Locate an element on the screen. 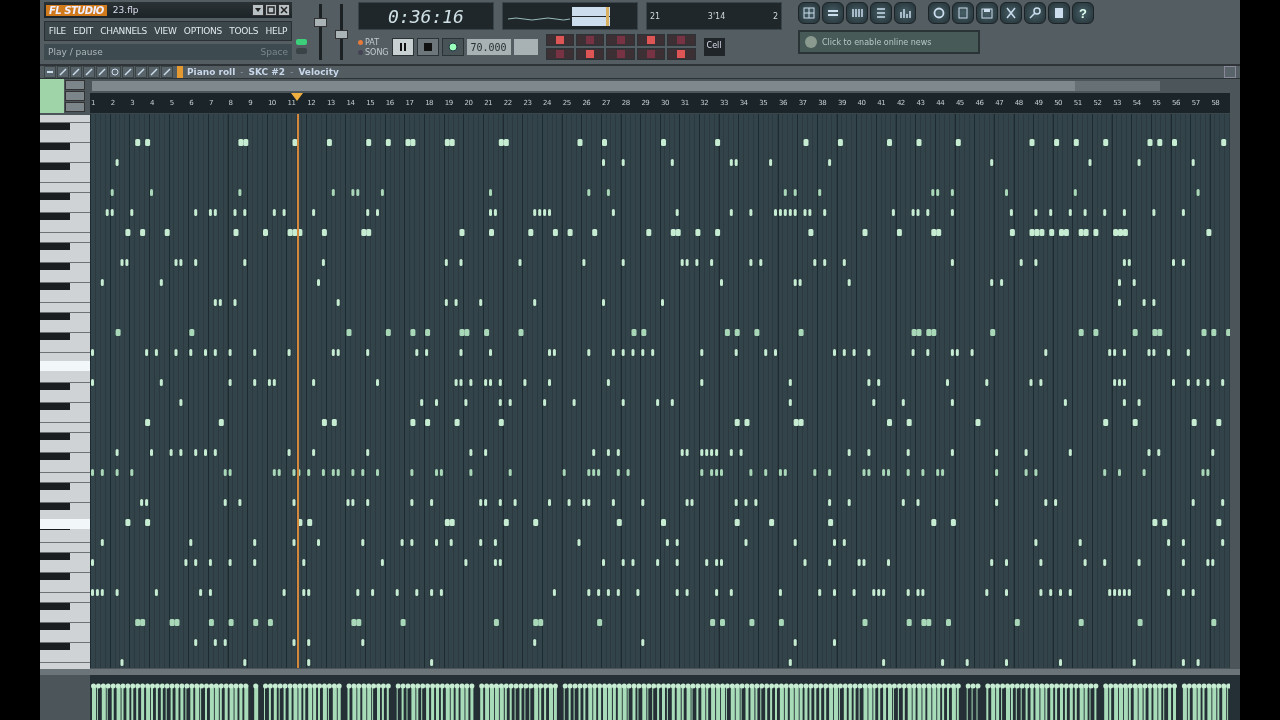 The width and height of the screenshot is (1280, 720). stretch-button is located at coordinates (75, 96).